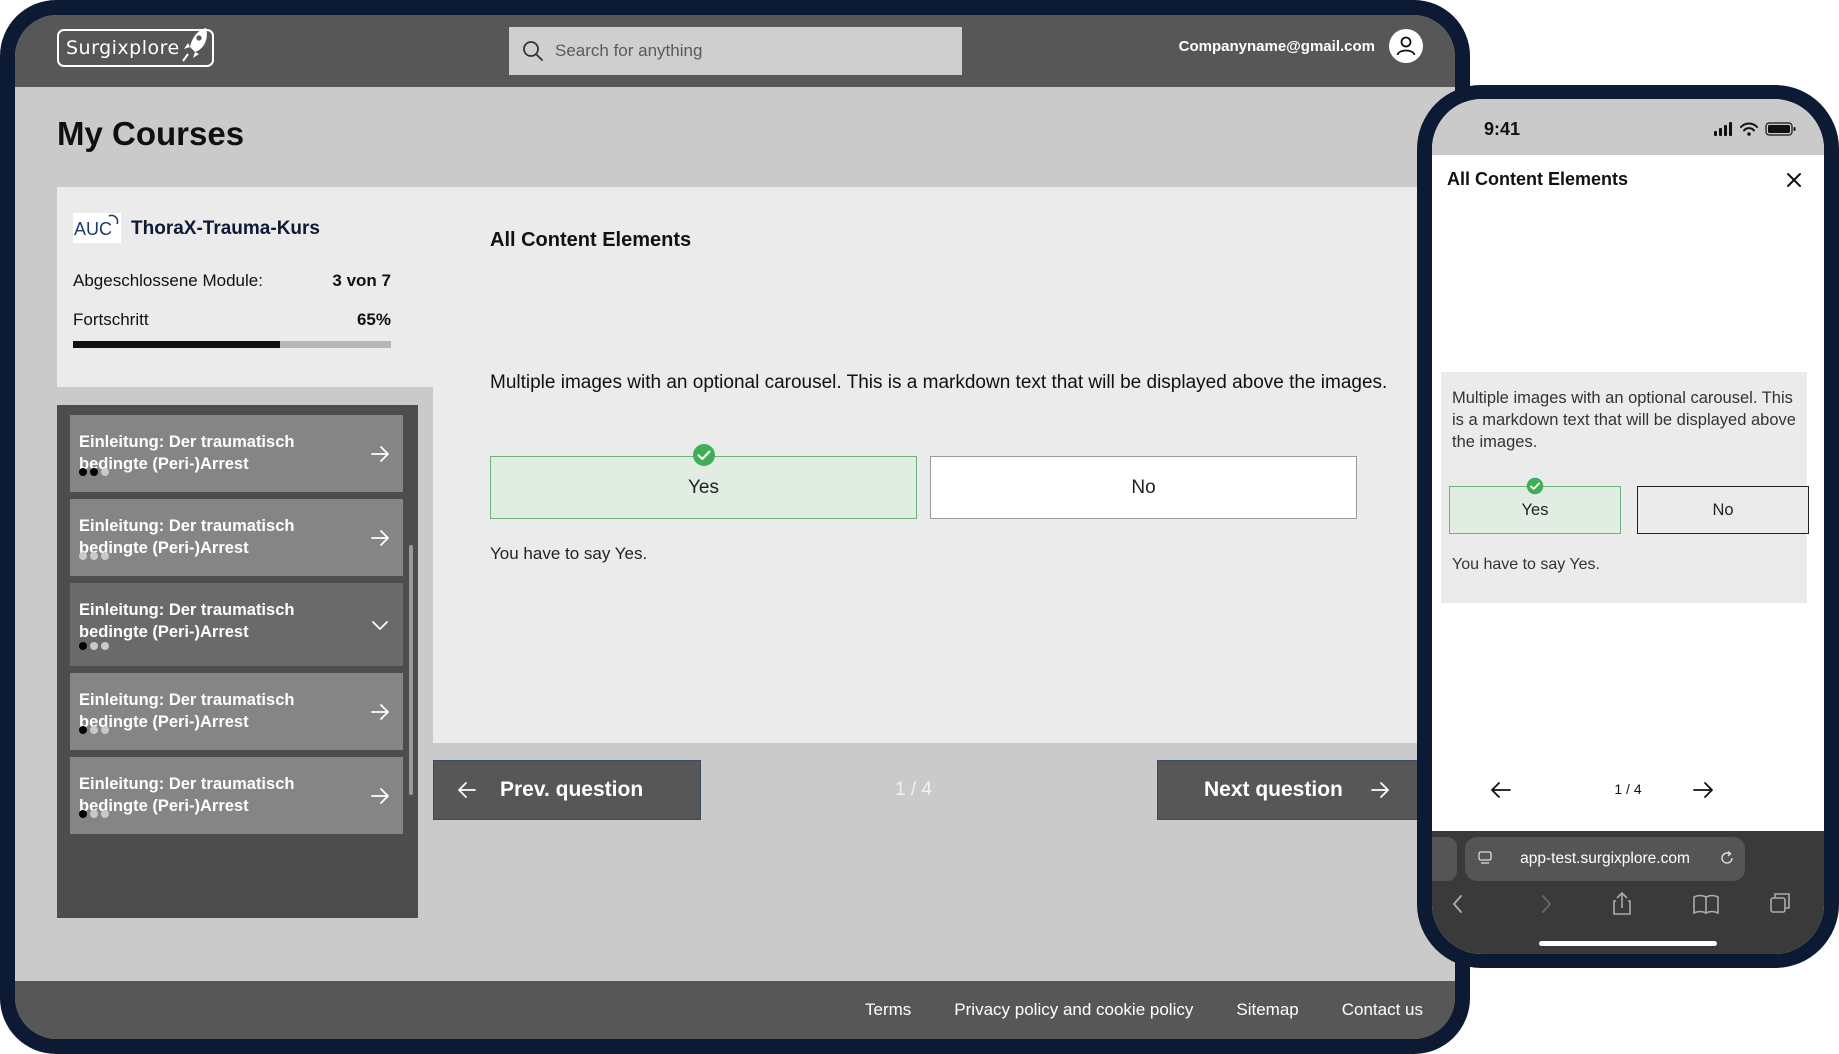 This screenshot has height=1054, width=1839. What do you see at coordinates (1267, 1010) in the screenshot?
I see `footer-link-sitemap: Sitemap` at bounding box center [1267, 1010].